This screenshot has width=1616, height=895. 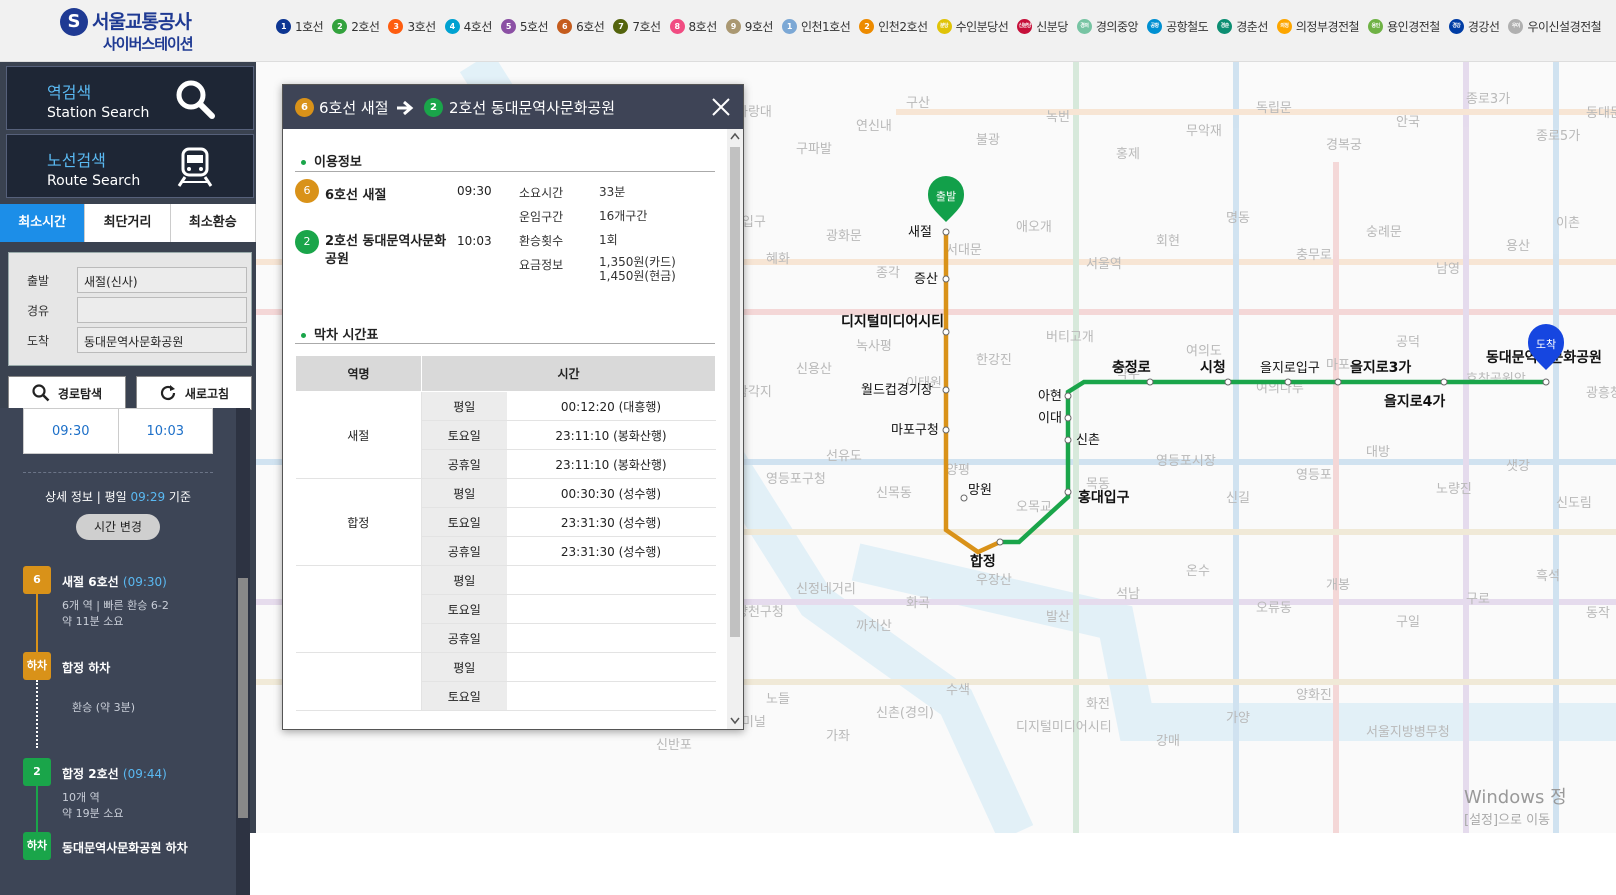 What do you see at coordinates (994, 580) in the screenshot?
I see `background-station-label: 우장산` at bounding box center [994, 580].